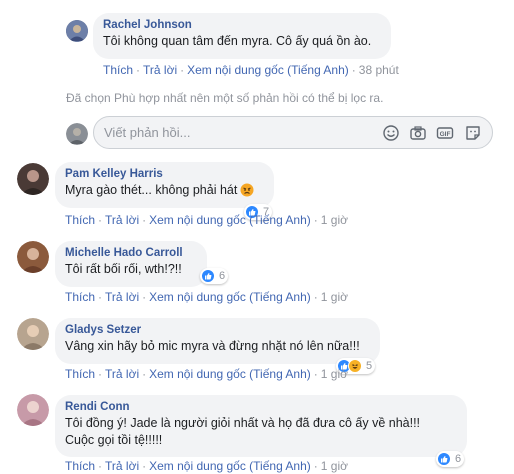  Describe the element at coordinates (164, 174) in the screenshot. I see `comment-author: Pam Kelley Harris` at that location.